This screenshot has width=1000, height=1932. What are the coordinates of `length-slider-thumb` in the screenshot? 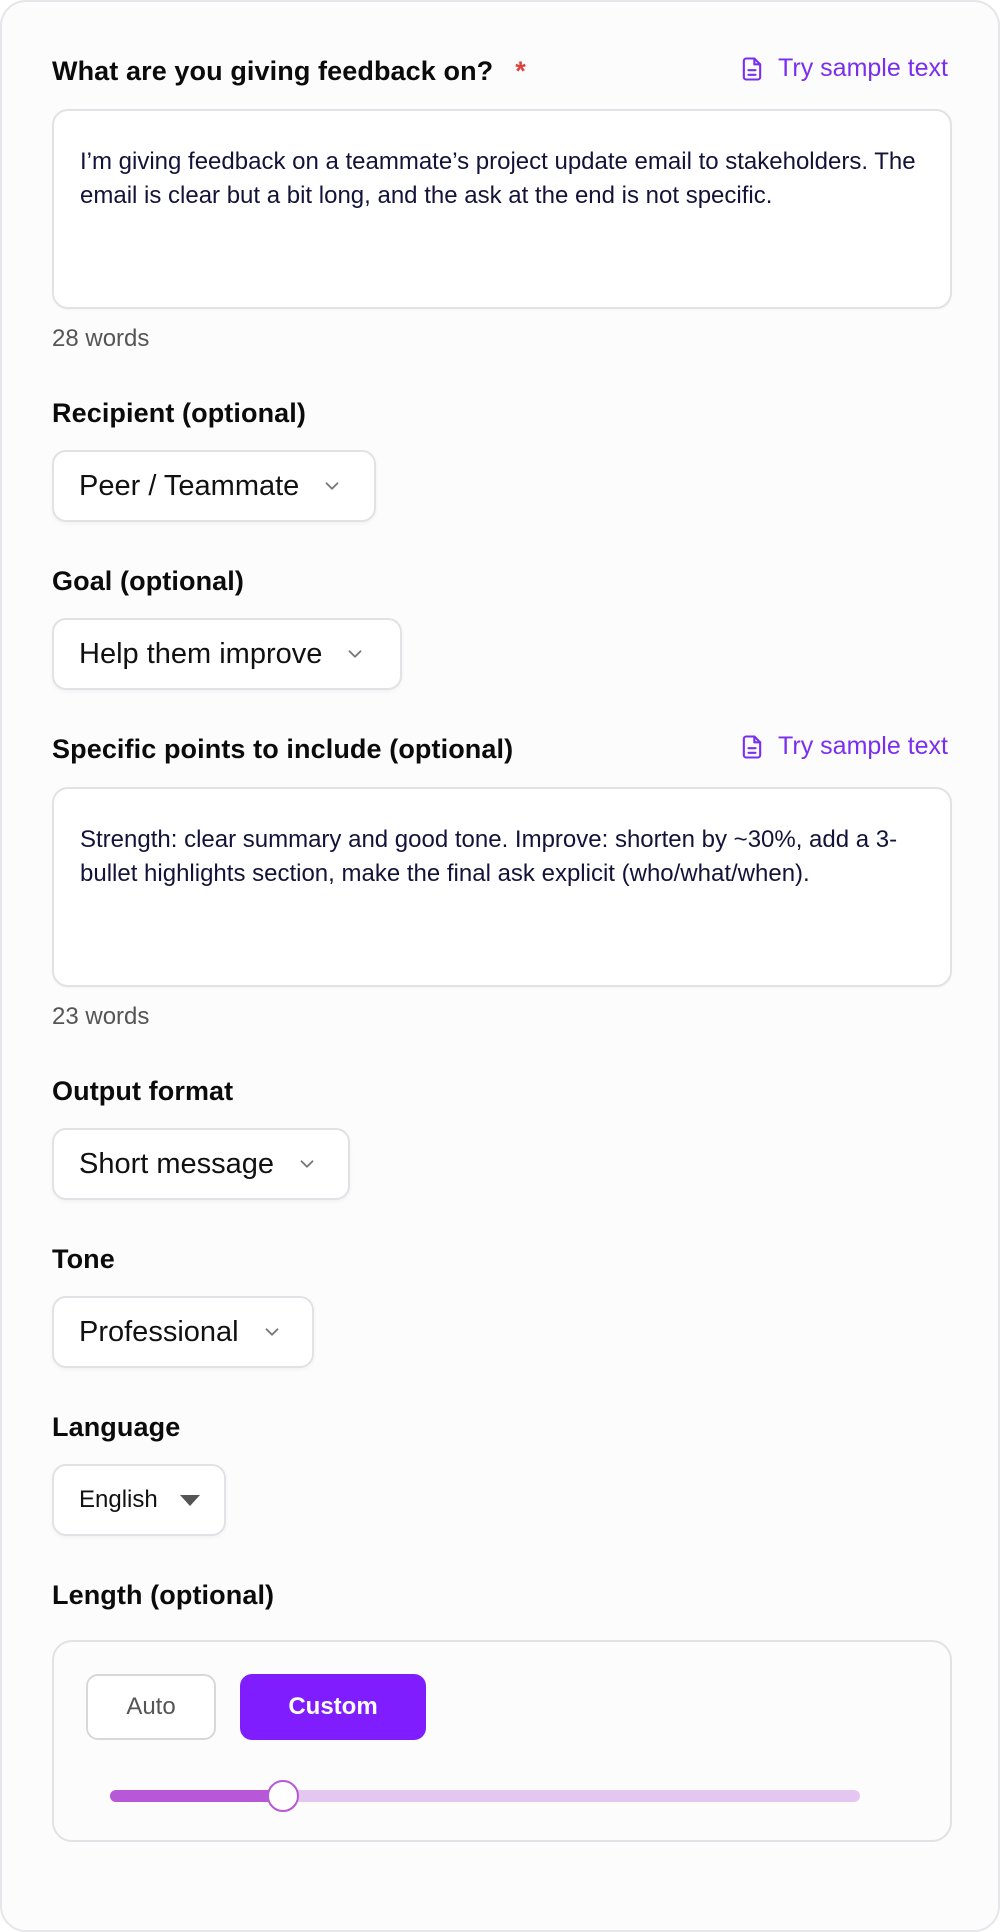 It's located at (282, 1796).